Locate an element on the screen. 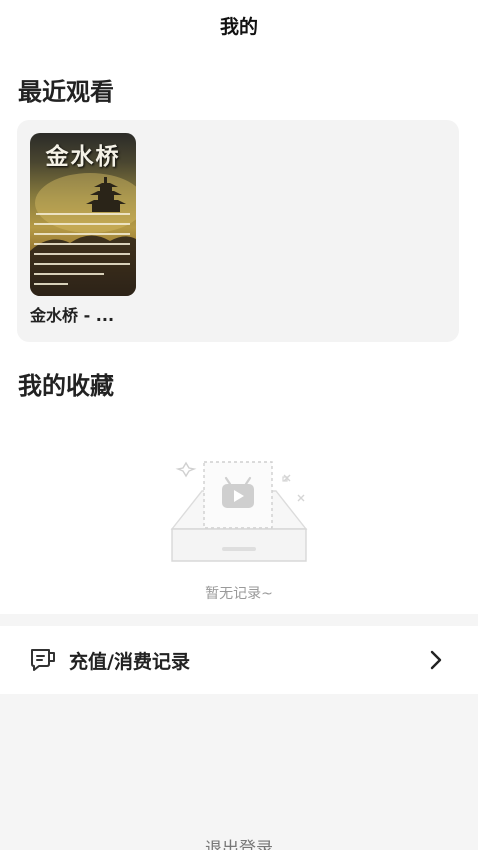  recharge-record-row: 充值/消费记录 is located at coordinates (239, 660).